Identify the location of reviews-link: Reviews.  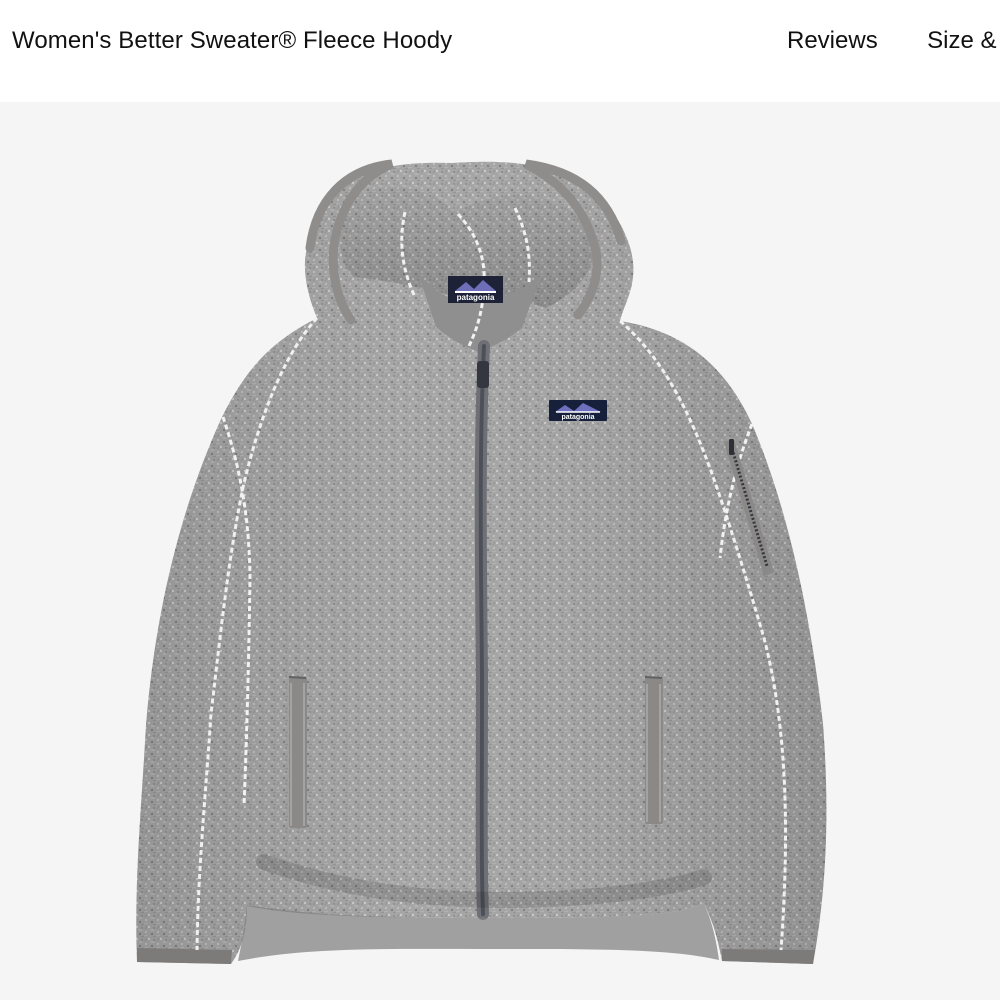
(832, 41).